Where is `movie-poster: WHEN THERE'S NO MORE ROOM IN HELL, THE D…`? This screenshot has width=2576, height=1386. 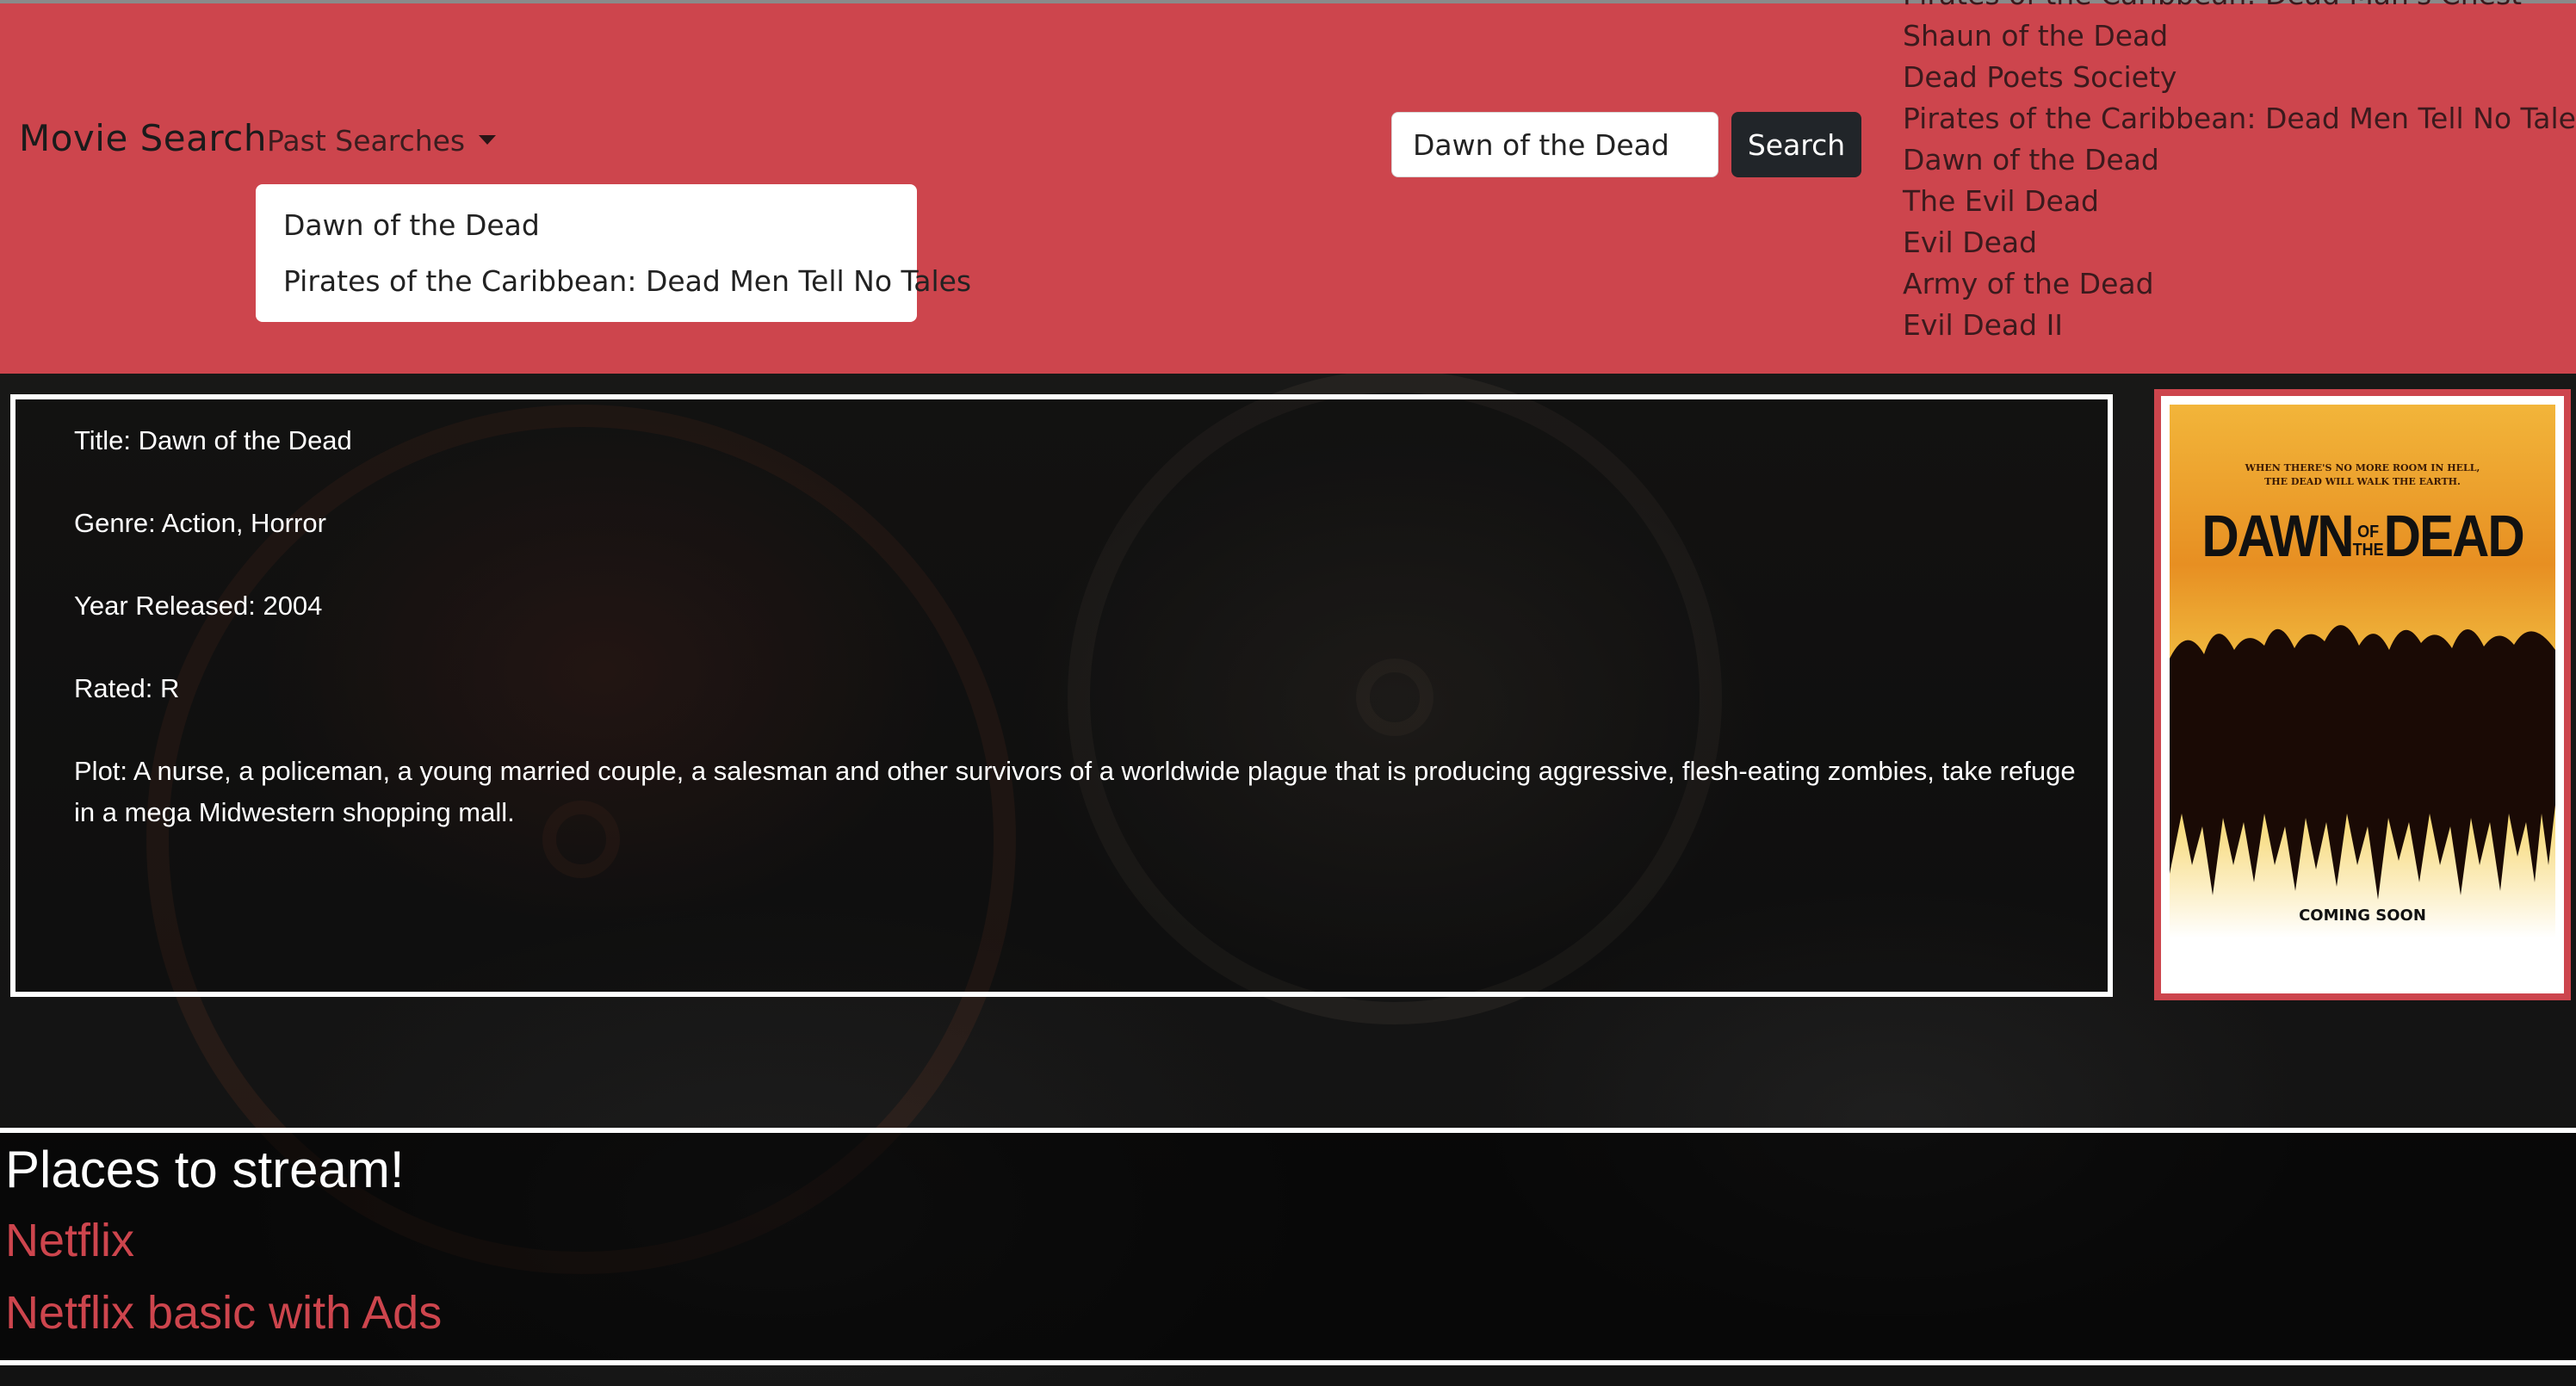
movie-poster: WHEN THERE'S NO MORE ROOM IN HELL, THE D… is located at coordinates (2362, 694).